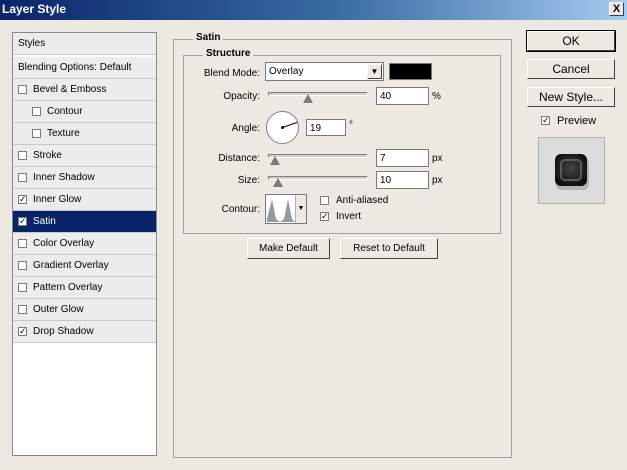  I want to click on preview-thumbnail-icon, so click(572, 172).